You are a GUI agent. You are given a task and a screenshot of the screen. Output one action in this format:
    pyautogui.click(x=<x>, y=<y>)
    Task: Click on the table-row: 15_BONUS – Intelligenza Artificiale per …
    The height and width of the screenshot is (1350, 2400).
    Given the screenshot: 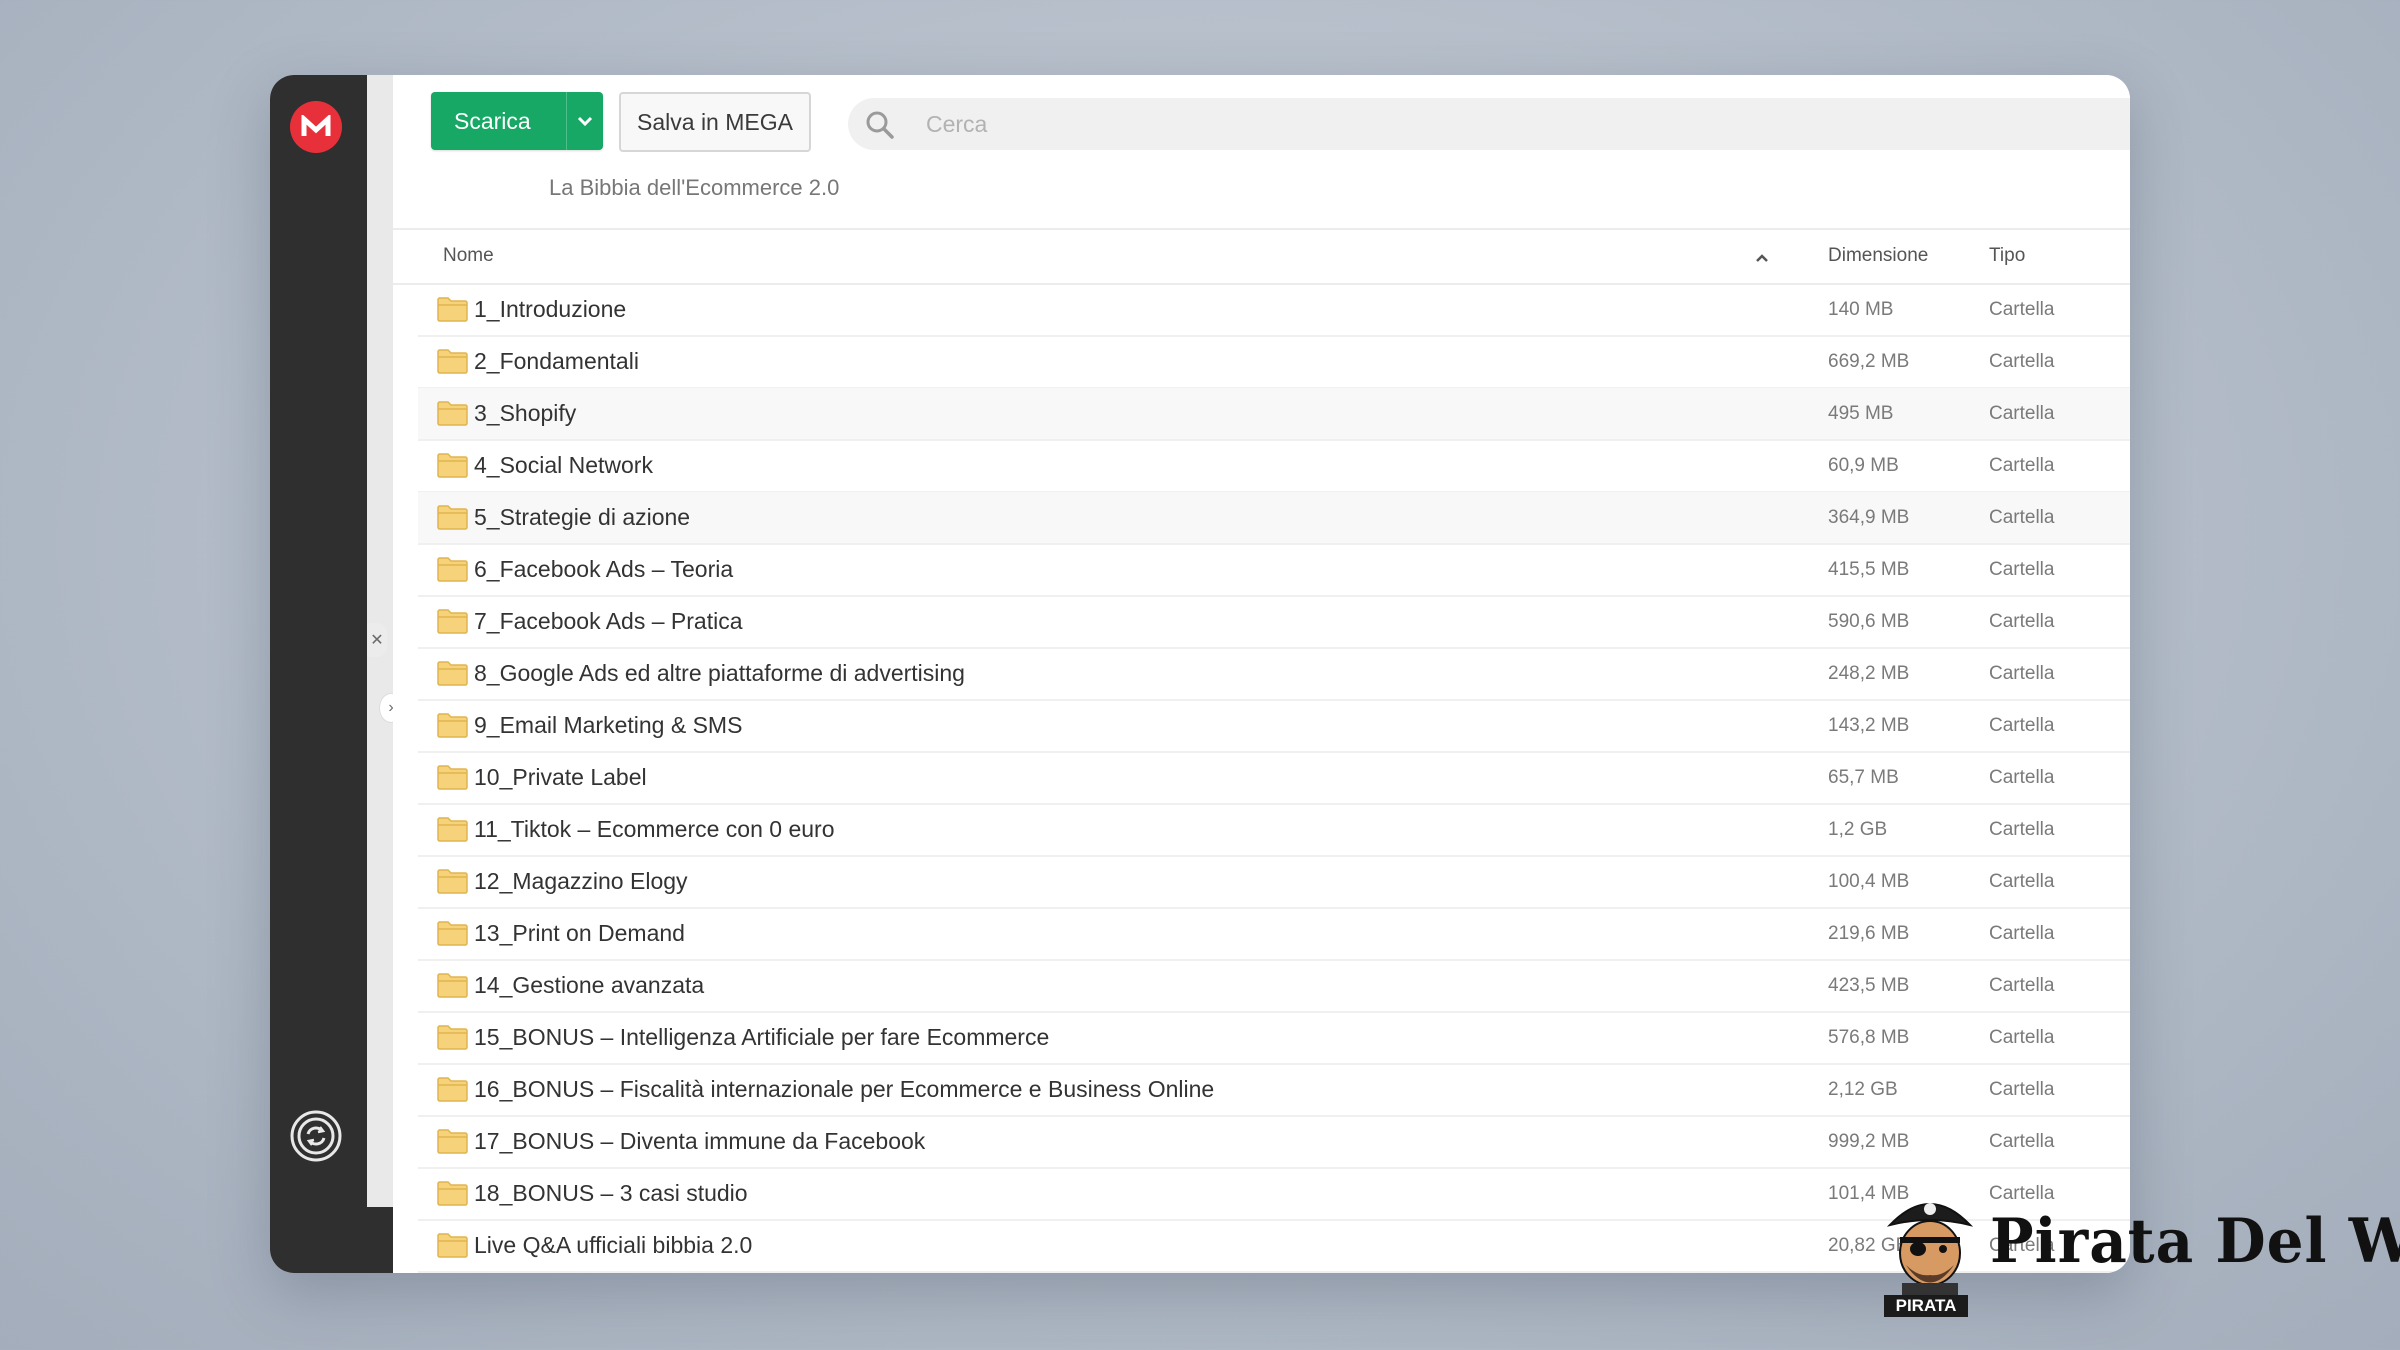 What is the action you would take?
    pyautogui.click(x=1274, y=1038)
    